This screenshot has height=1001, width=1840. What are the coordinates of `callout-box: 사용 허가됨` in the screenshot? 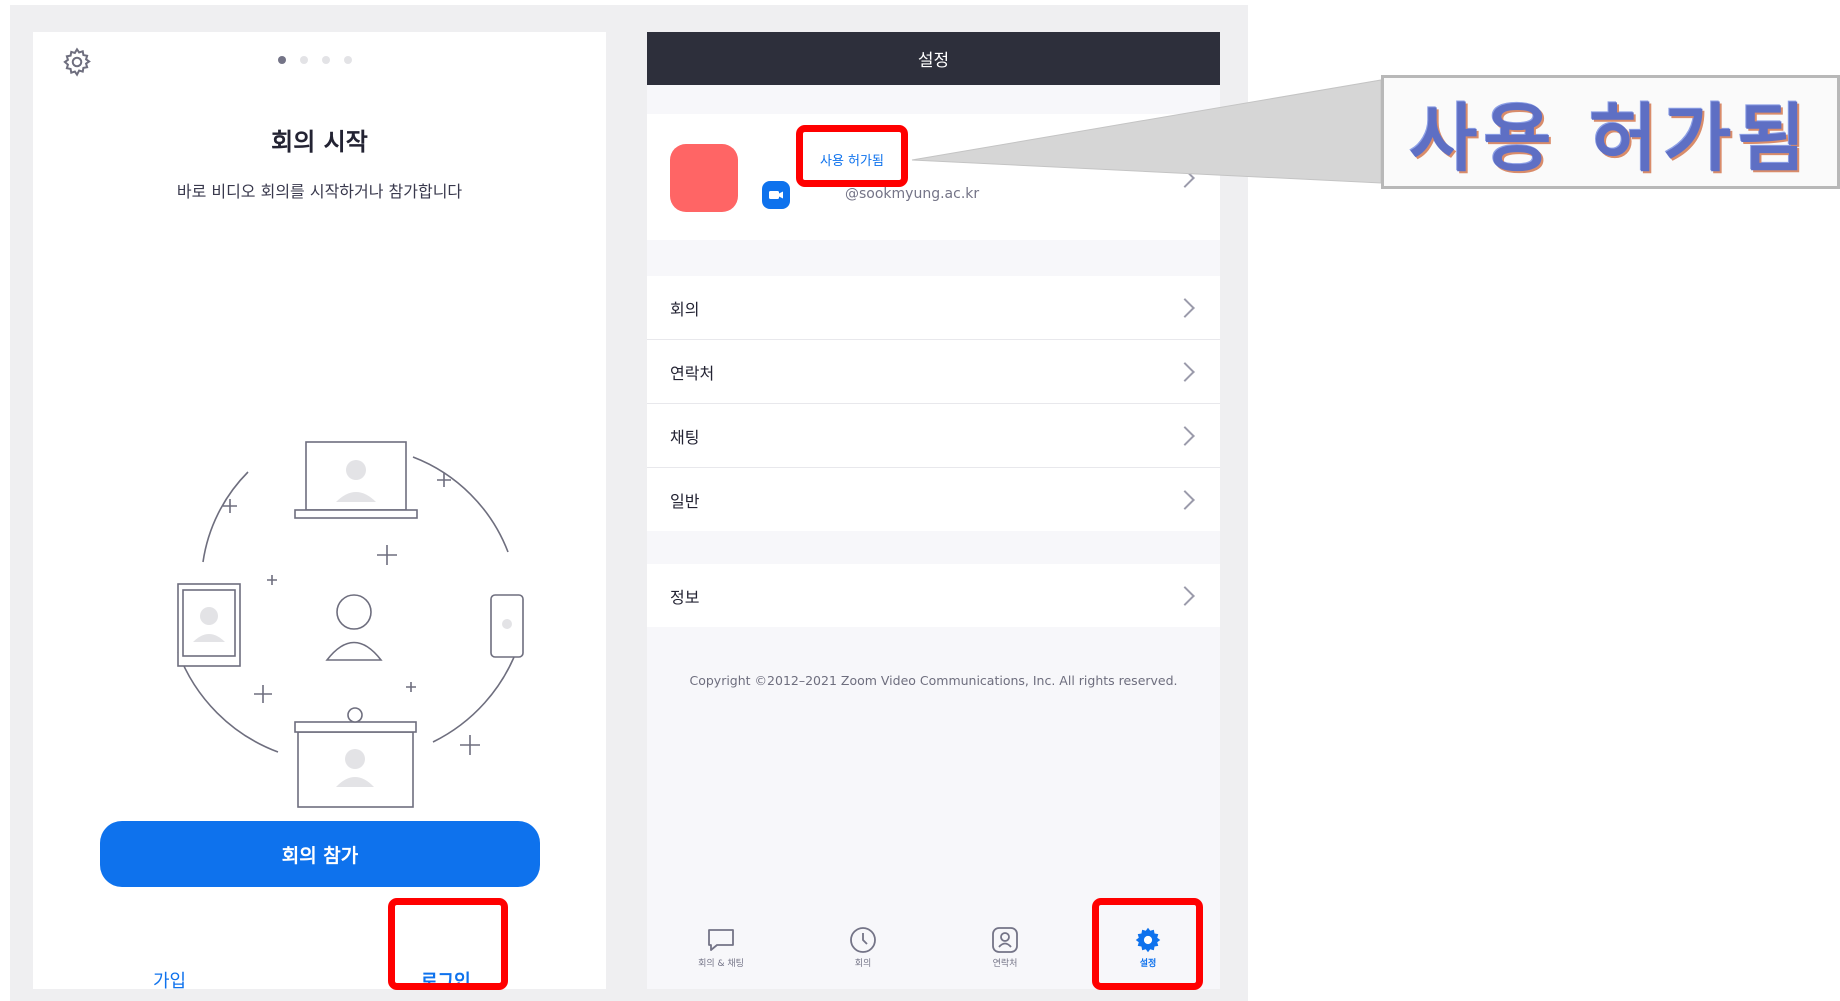 It's located at (1610, 132).